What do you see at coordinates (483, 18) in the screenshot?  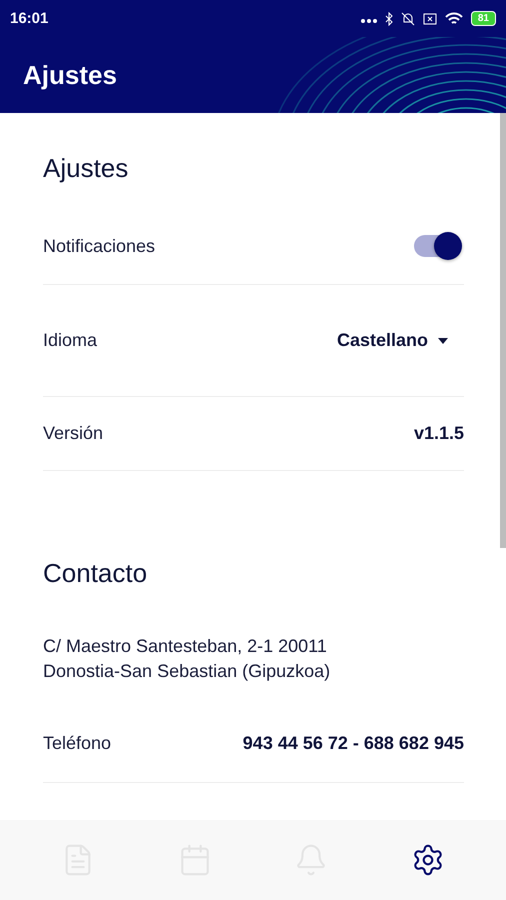 I see `battery-level: 81` at bounding box center [483, 18].